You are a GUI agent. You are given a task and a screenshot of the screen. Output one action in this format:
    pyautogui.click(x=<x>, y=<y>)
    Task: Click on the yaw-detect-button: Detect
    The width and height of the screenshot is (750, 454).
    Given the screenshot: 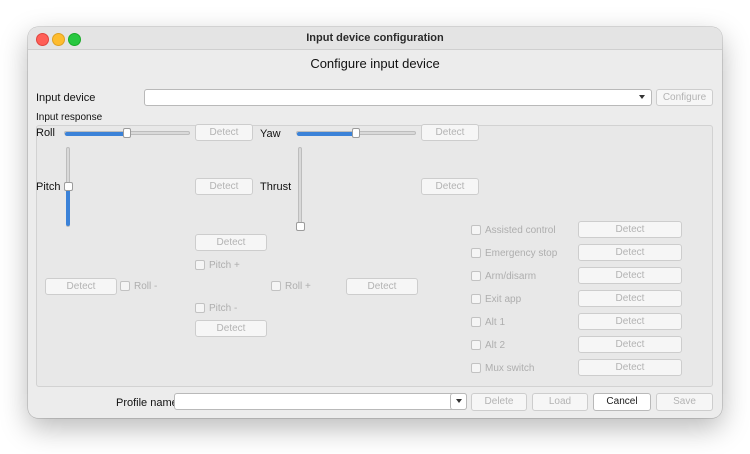 What is the action you would take?
    pyautogui.click(x=450, y=132)
    